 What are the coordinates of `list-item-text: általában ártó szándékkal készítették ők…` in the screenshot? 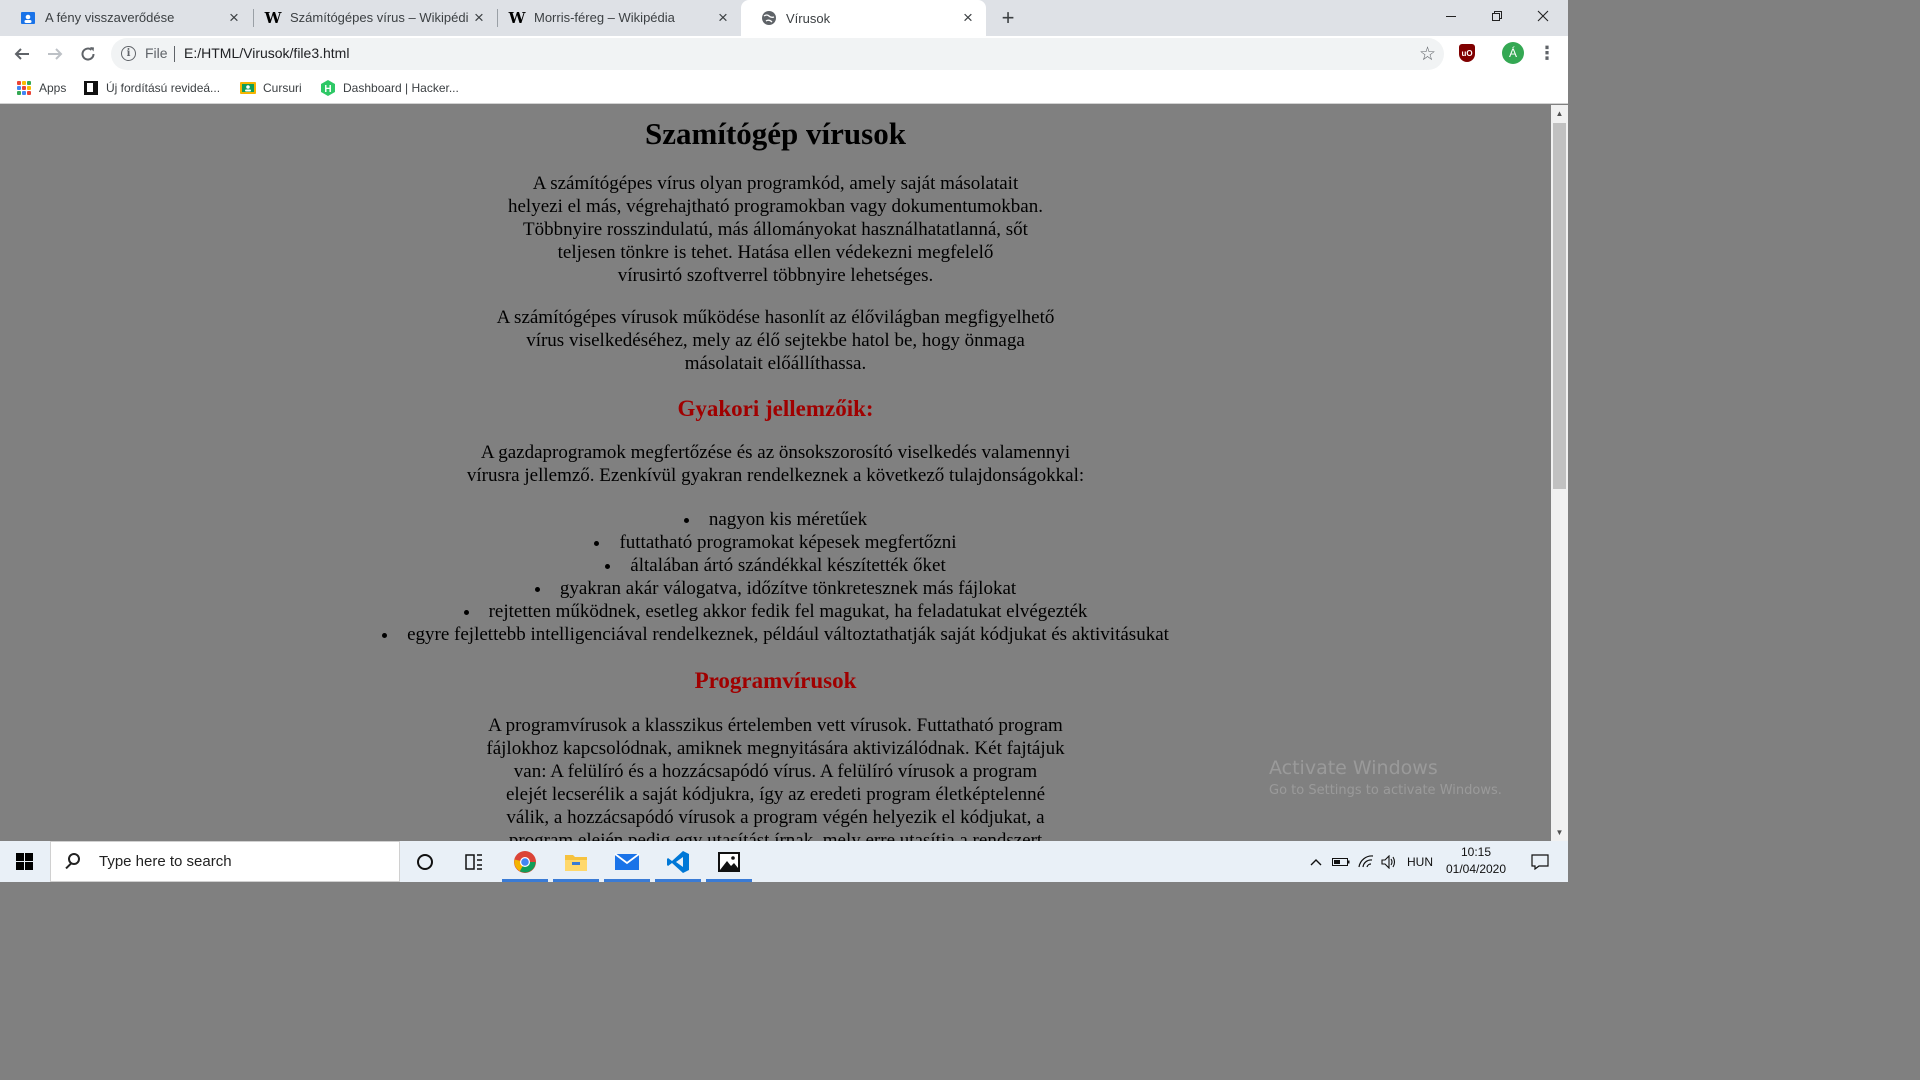 It's located at (788, 565).